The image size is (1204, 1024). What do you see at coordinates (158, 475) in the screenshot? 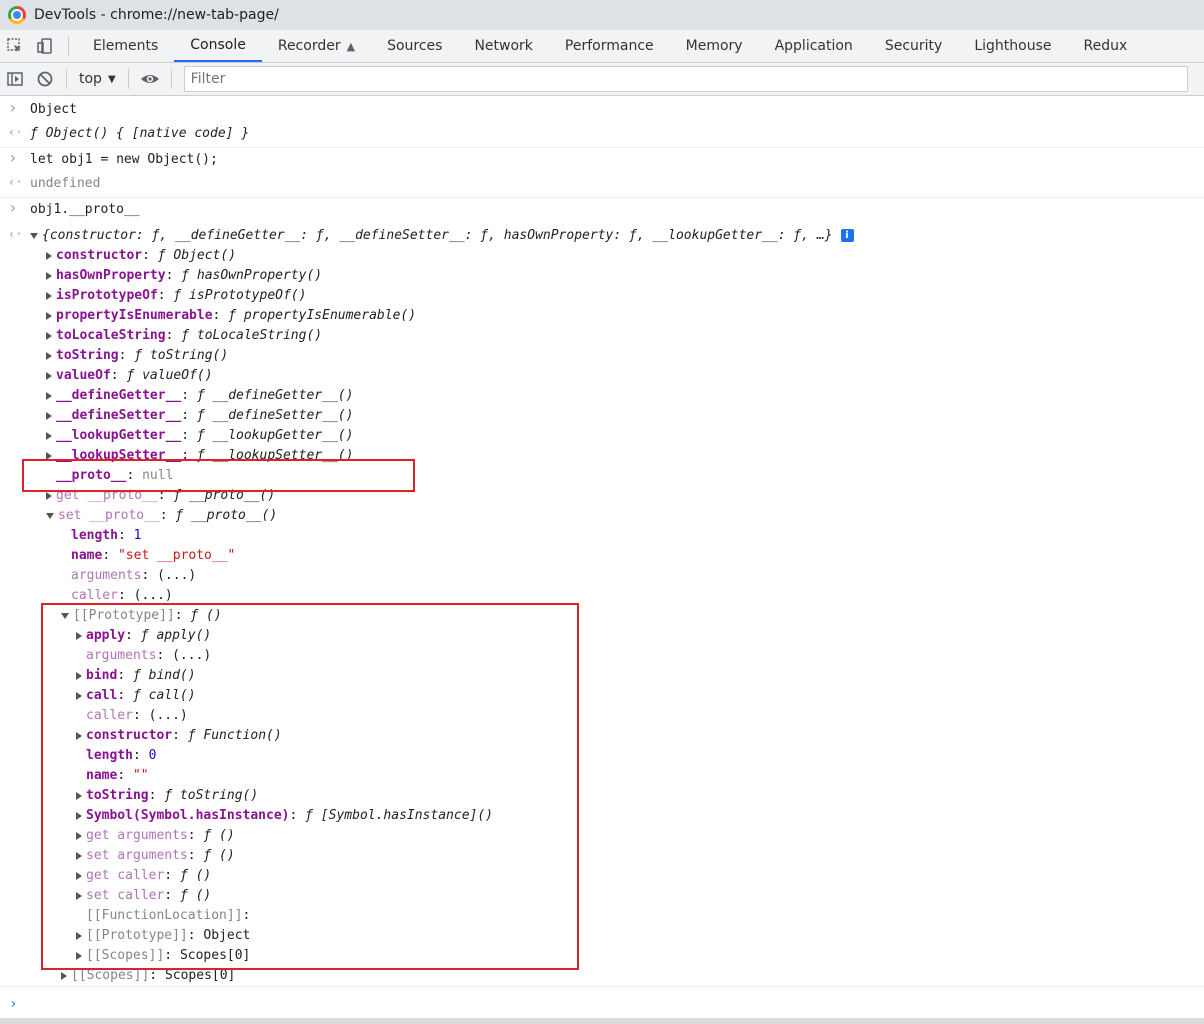
I see `property-value: null` at bounding box center [158, 475].